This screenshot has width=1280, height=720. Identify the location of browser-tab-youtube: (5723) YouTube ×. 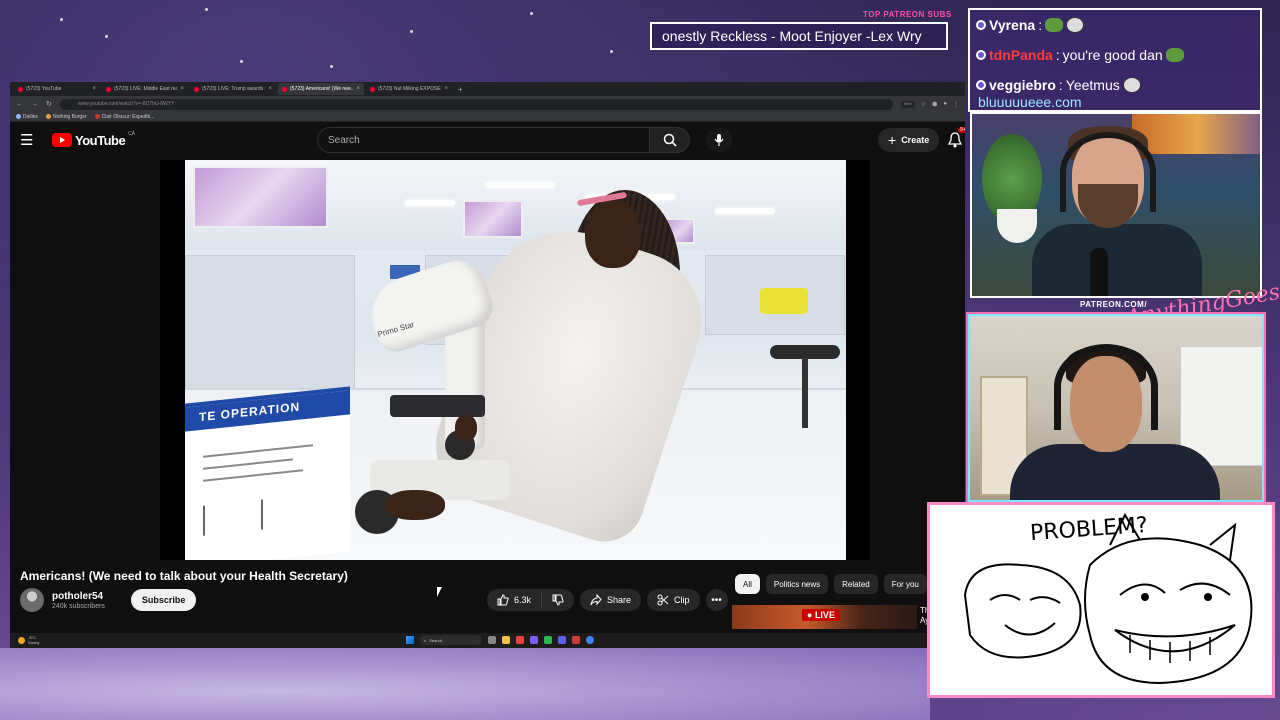
(57, 89).